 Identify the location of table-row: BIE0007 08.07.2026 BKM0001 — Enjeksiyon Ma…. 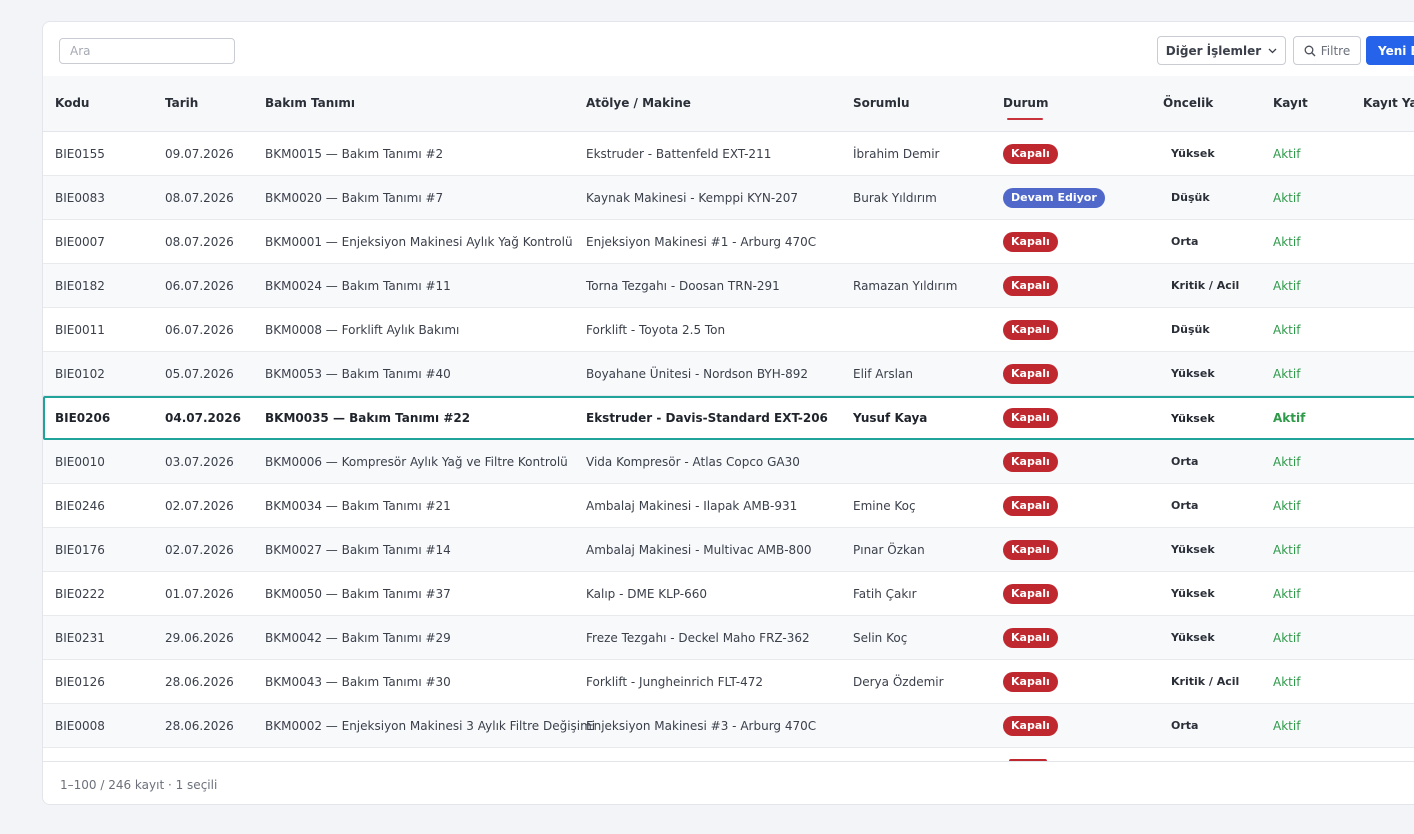
(728, 242).